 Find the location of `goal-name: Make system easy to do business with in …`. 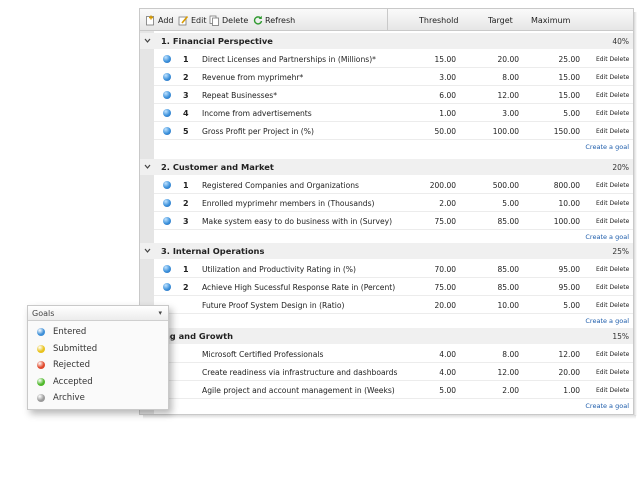

goal-name: Make system easy to do business with in … is located at coordinates (297, 221).